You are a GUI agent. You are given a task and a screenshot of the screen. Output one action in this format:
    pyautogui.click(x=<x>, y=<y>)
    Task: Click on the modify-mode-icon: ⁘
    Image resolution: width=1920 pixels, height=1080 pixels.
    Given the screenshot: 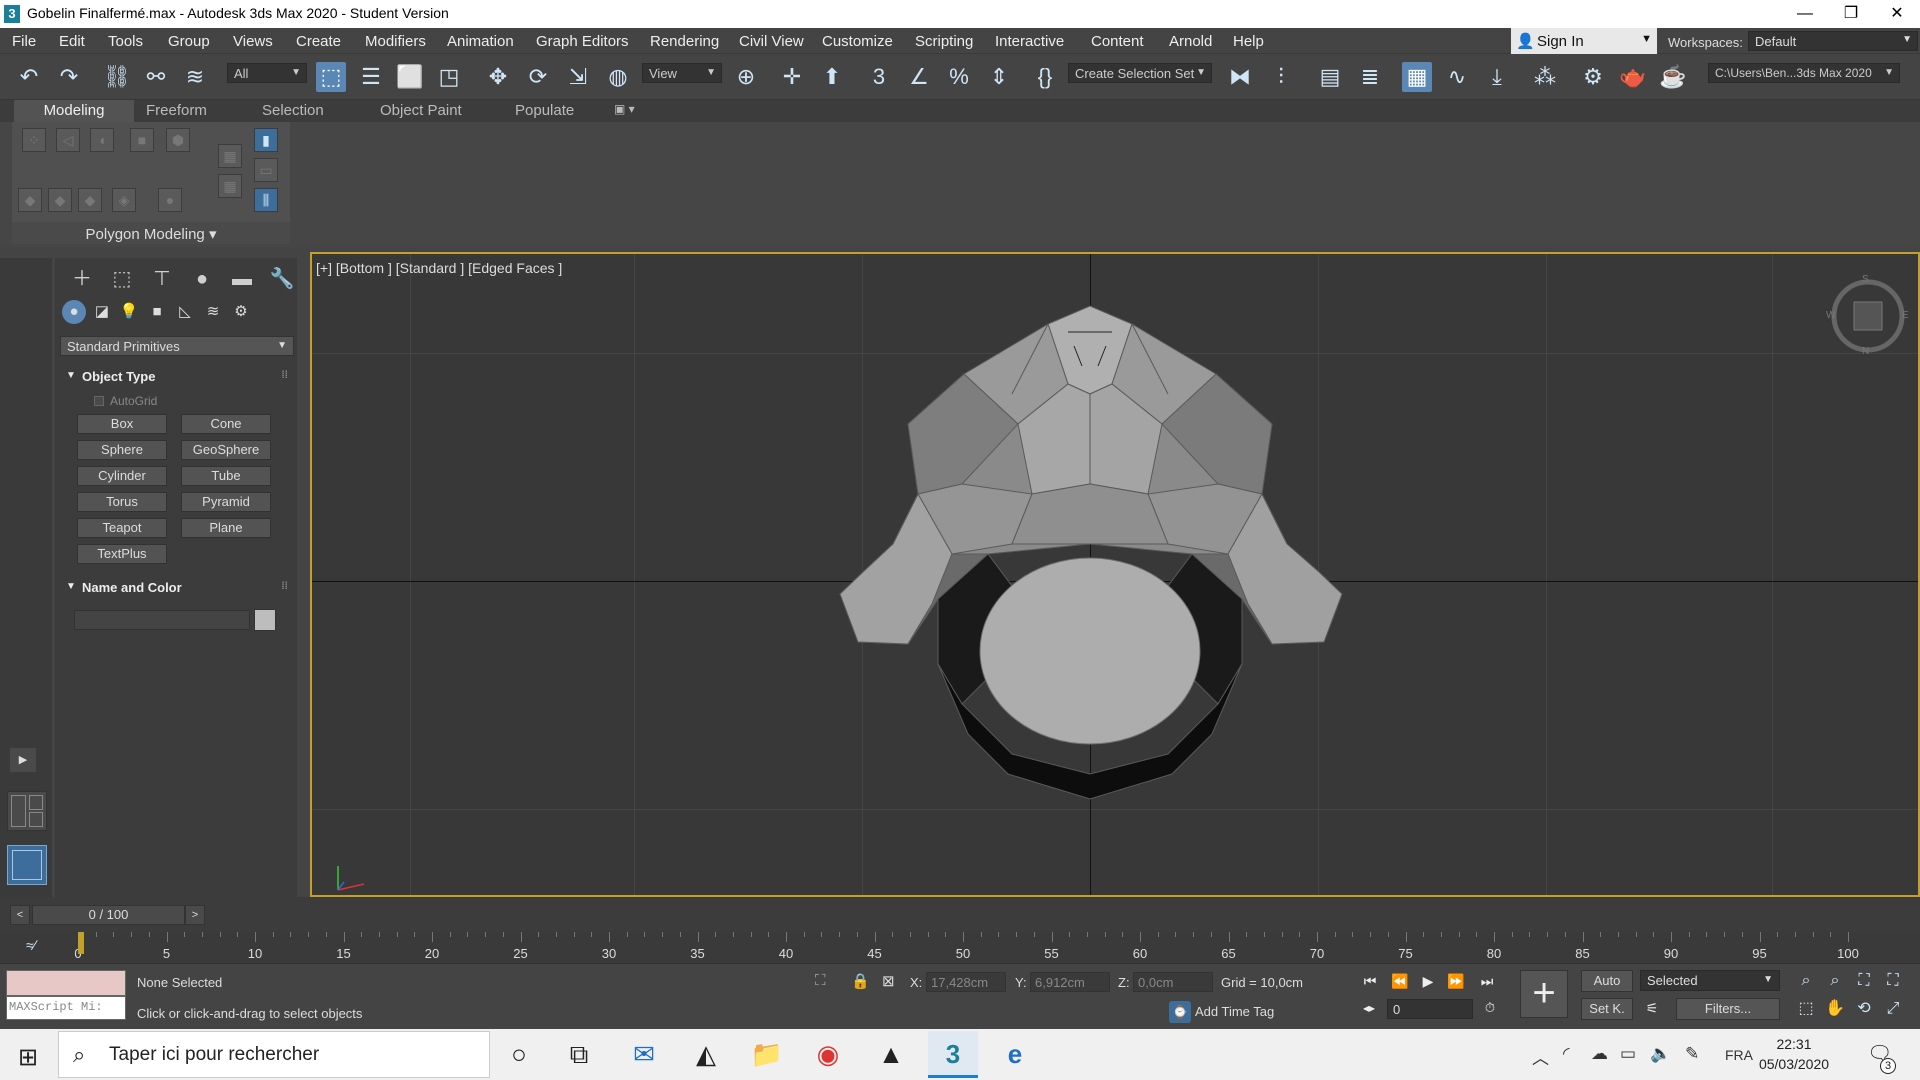 What is the action you would take?
    pyautogui.click(x=34, y=140)
    